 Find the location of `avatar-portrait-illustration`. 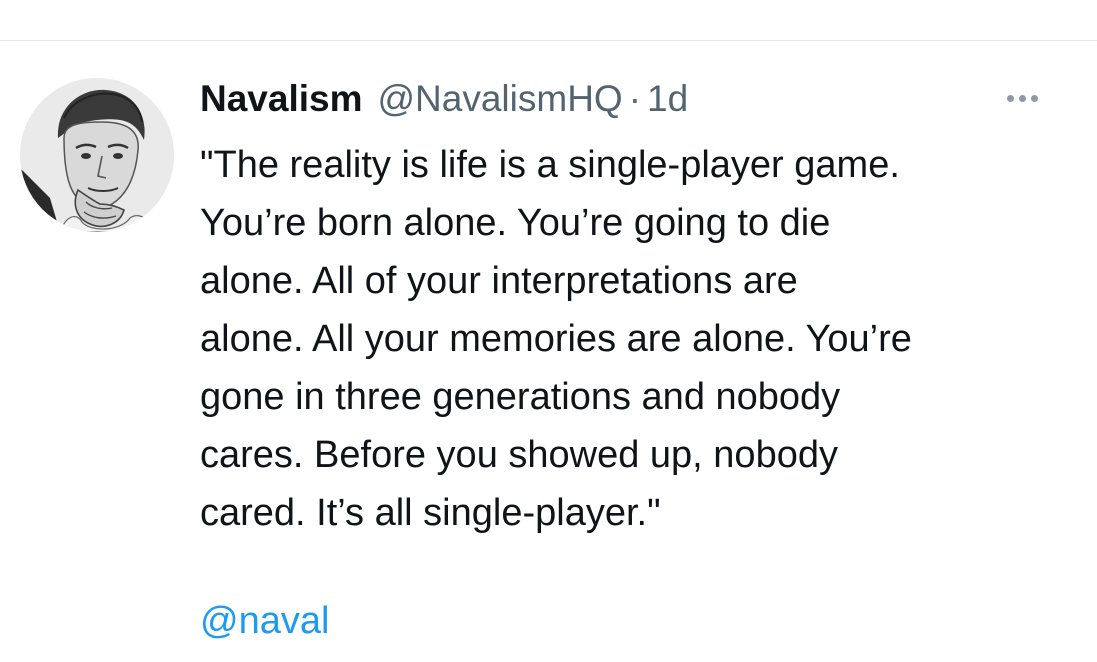

avatar-portrait-illustration is located at coordinates (97, 155).